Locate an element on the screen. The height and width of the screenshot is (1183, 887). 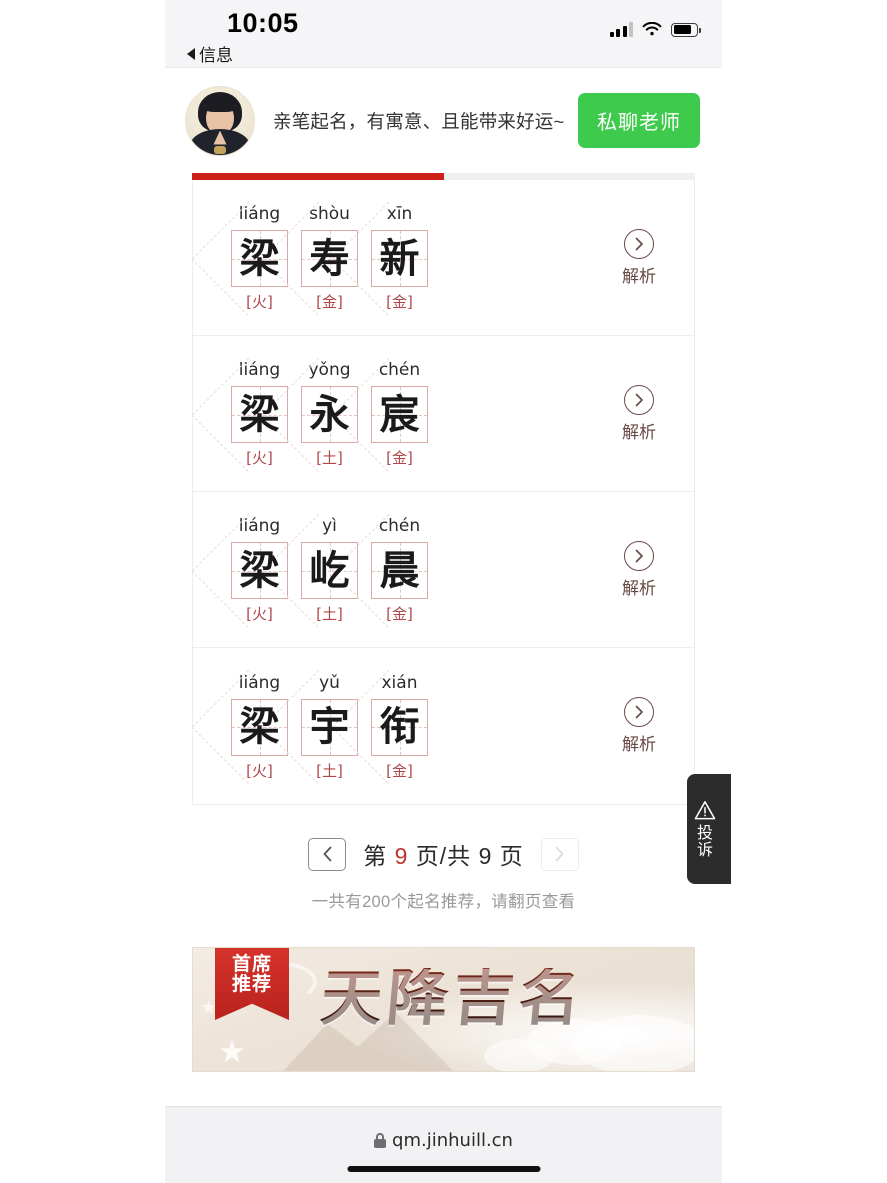
character-pinyin: shòu is located at coordinates (329, 214).